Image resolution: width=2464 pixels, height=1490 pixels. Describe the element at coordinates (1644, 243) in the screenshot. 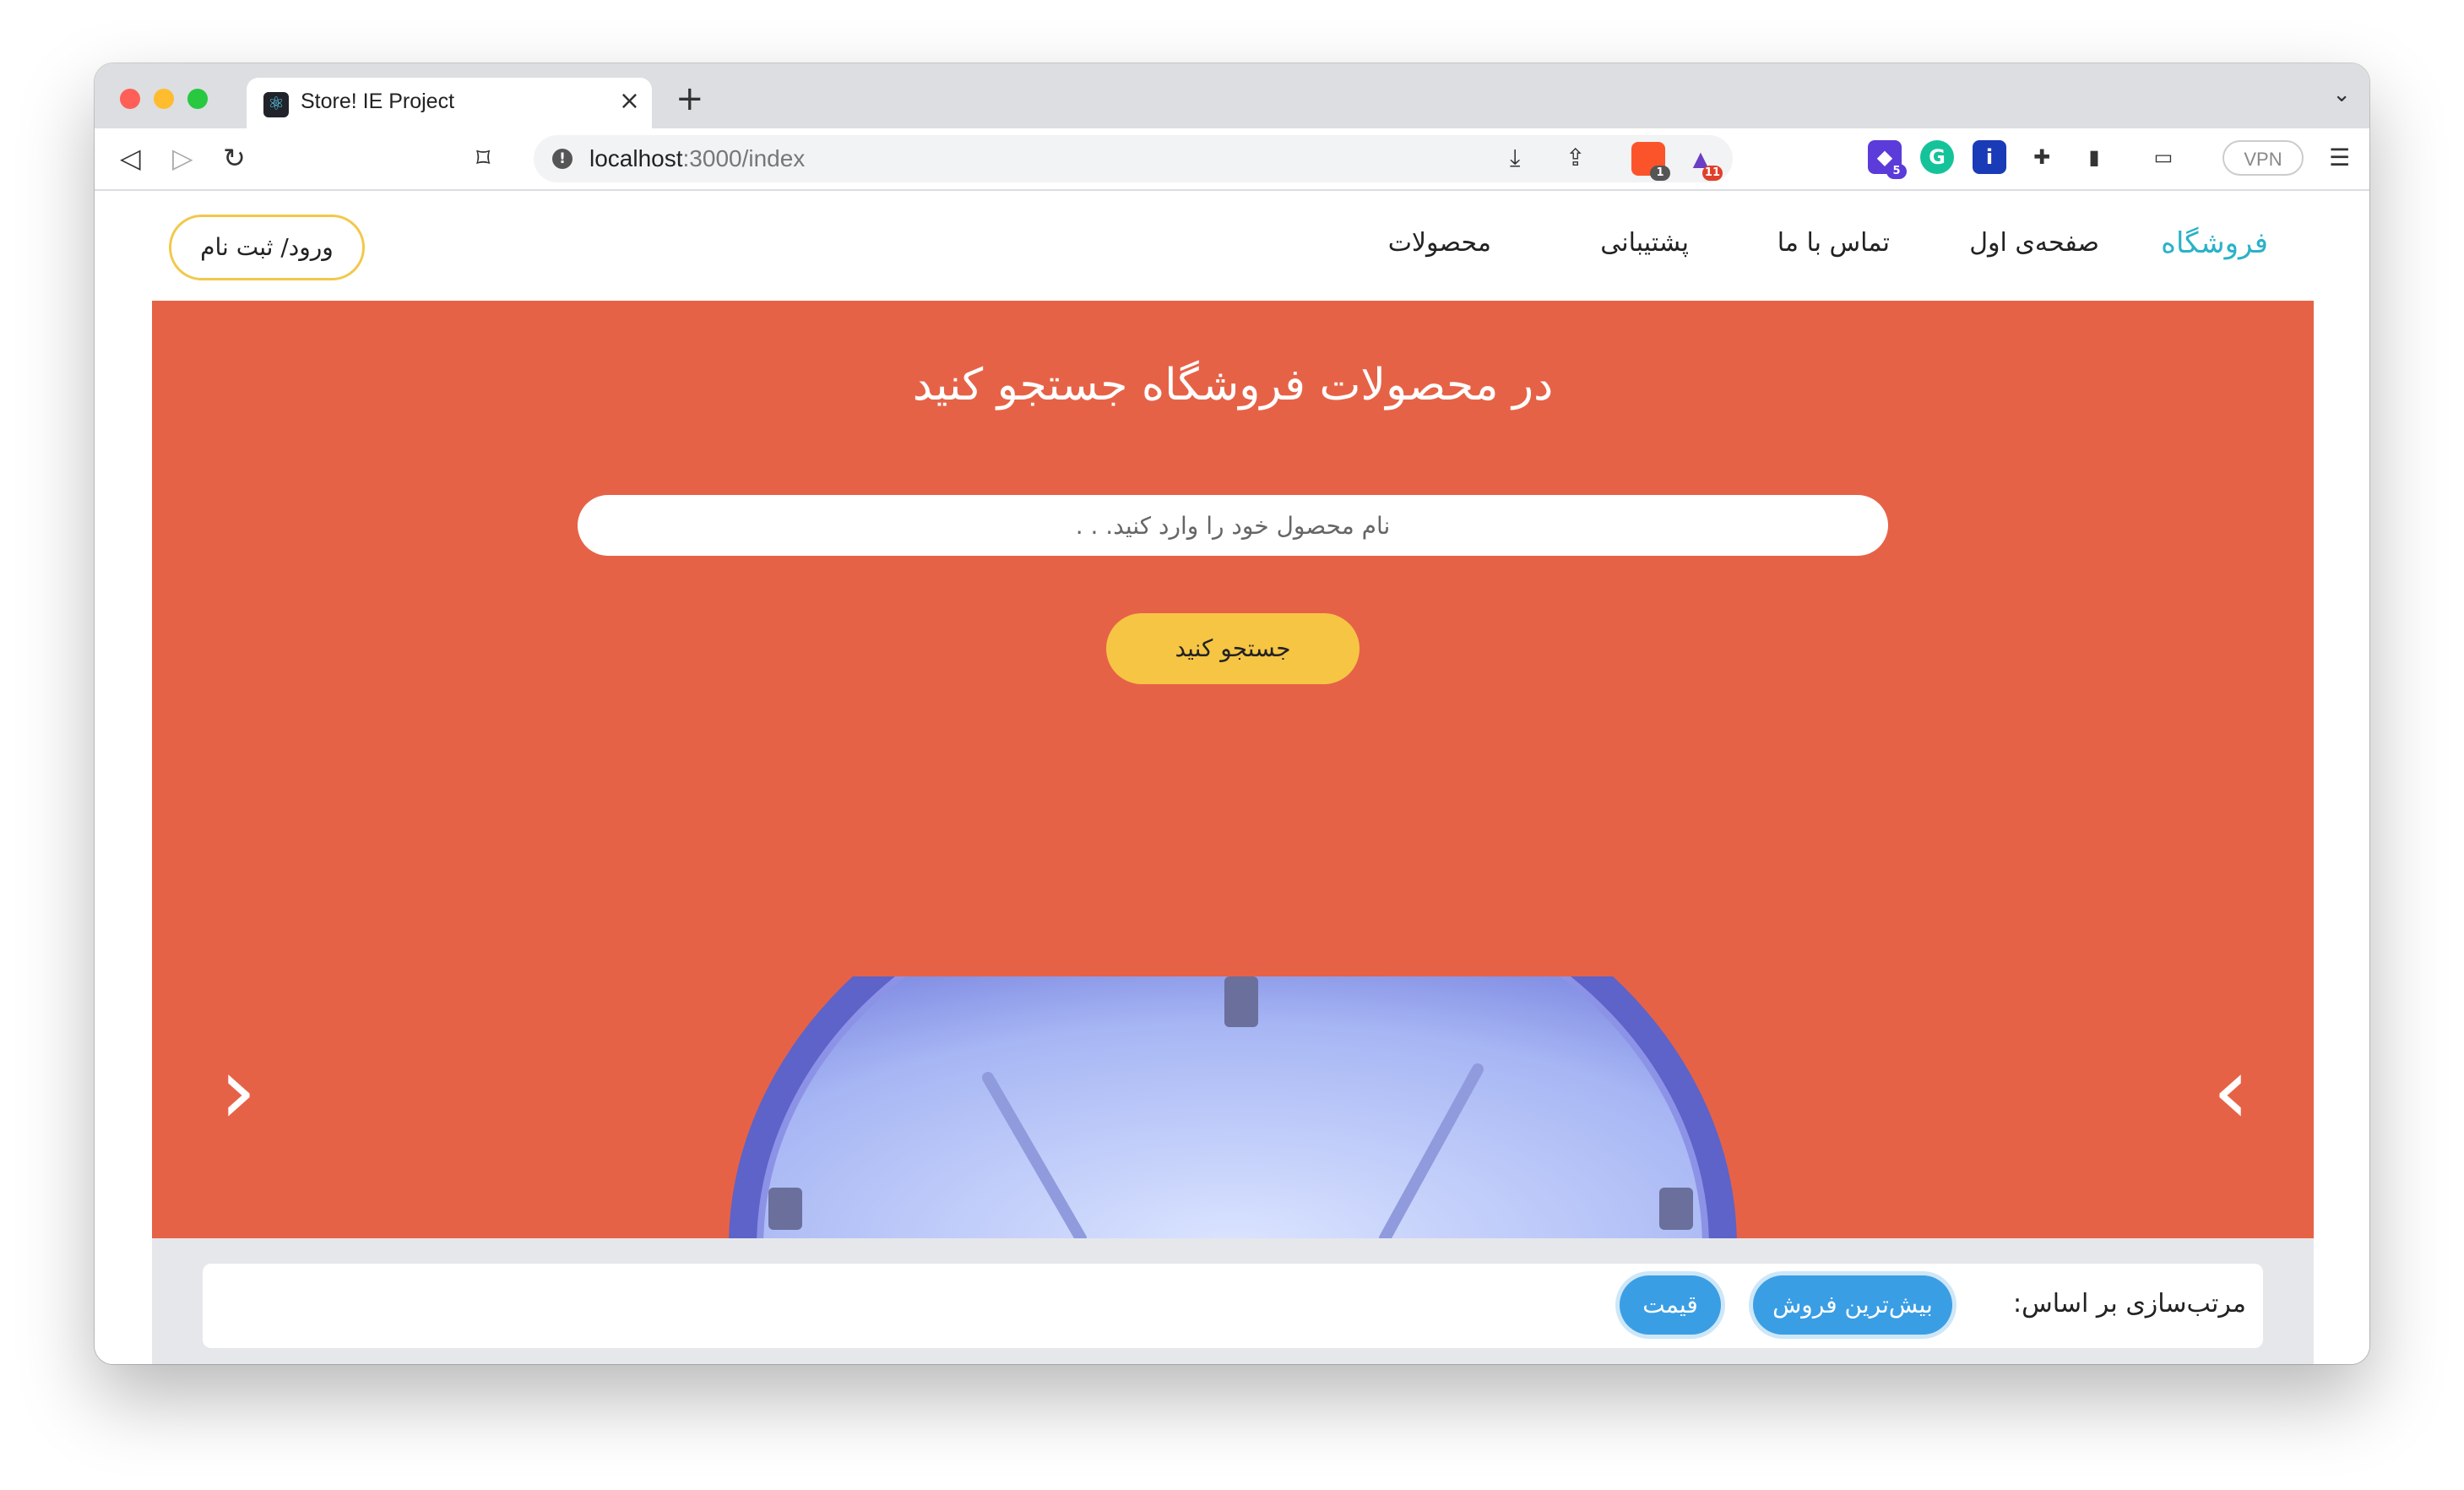

I see `nav-link-support: پشتیبانی` at that location.